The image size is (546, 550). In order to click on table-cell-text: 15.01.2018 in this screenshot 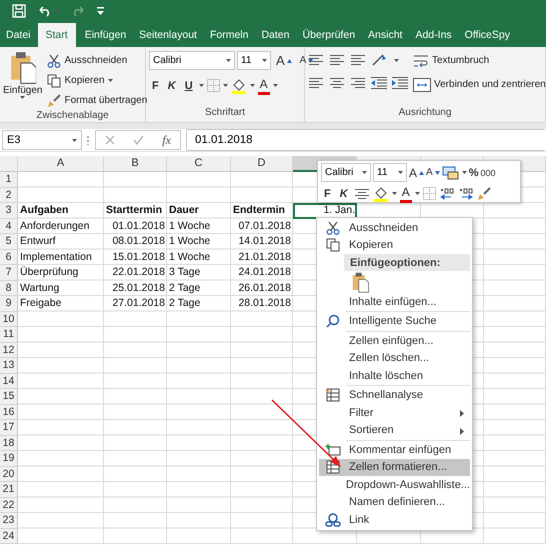, I will do `click(138, 257)`.